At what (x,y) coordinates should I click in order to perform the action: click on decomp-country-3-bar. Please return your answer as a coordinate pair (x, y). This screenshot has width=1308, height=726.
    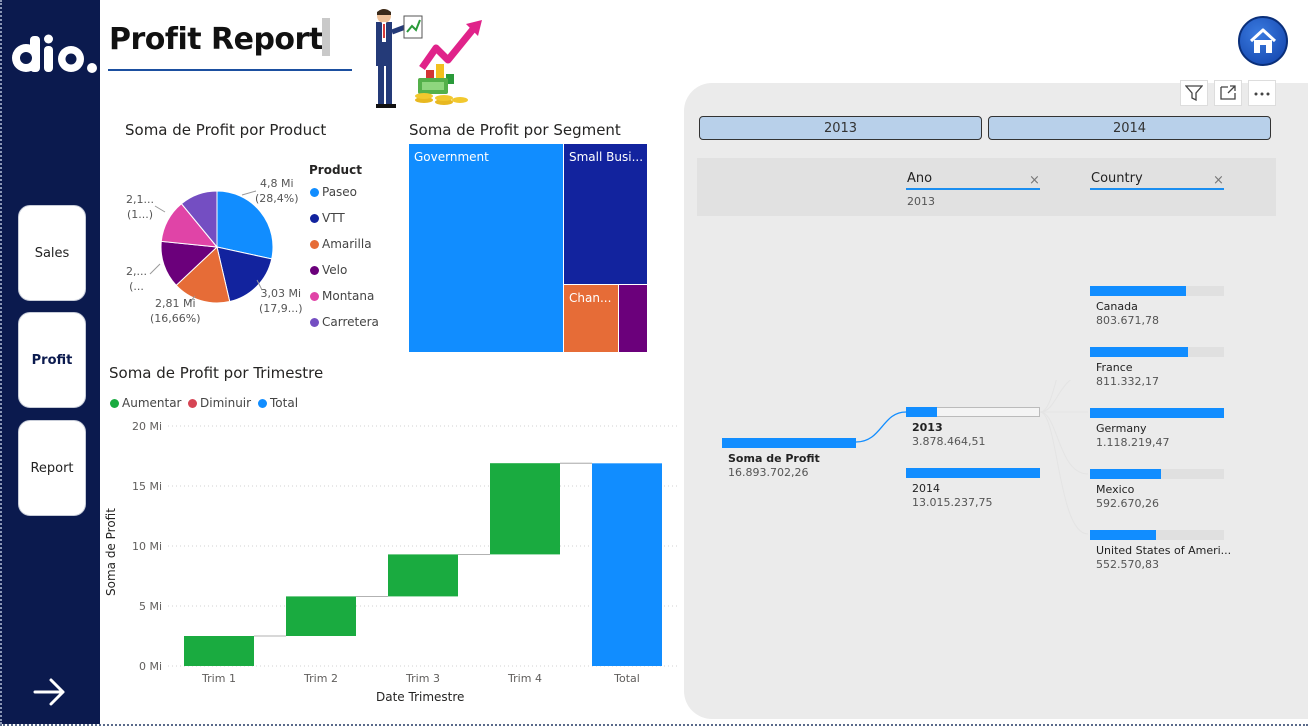
    Looking at the image, I should click on (1125, 474).